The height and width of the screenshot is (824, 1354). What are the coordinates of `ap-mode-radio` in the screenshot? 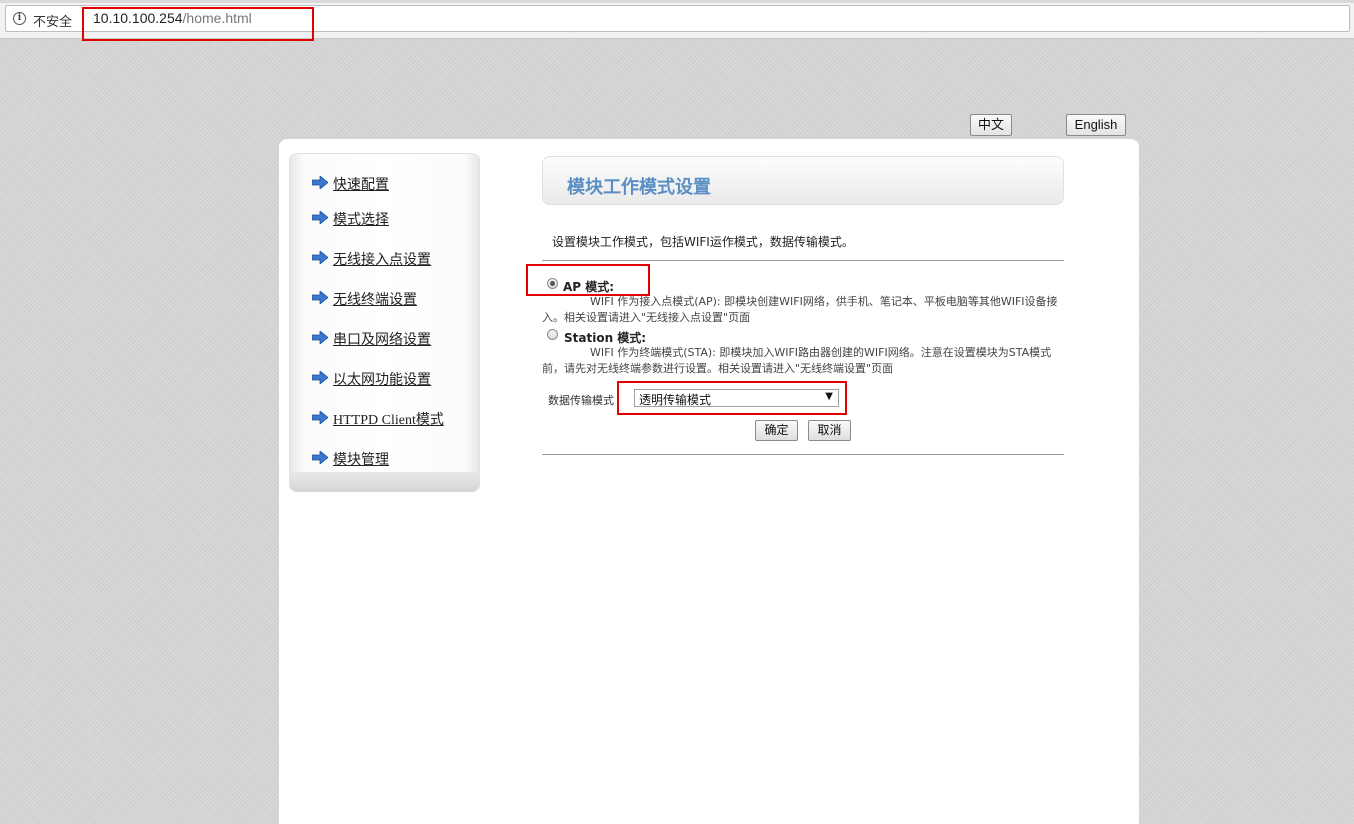 It's located at (552, 283).